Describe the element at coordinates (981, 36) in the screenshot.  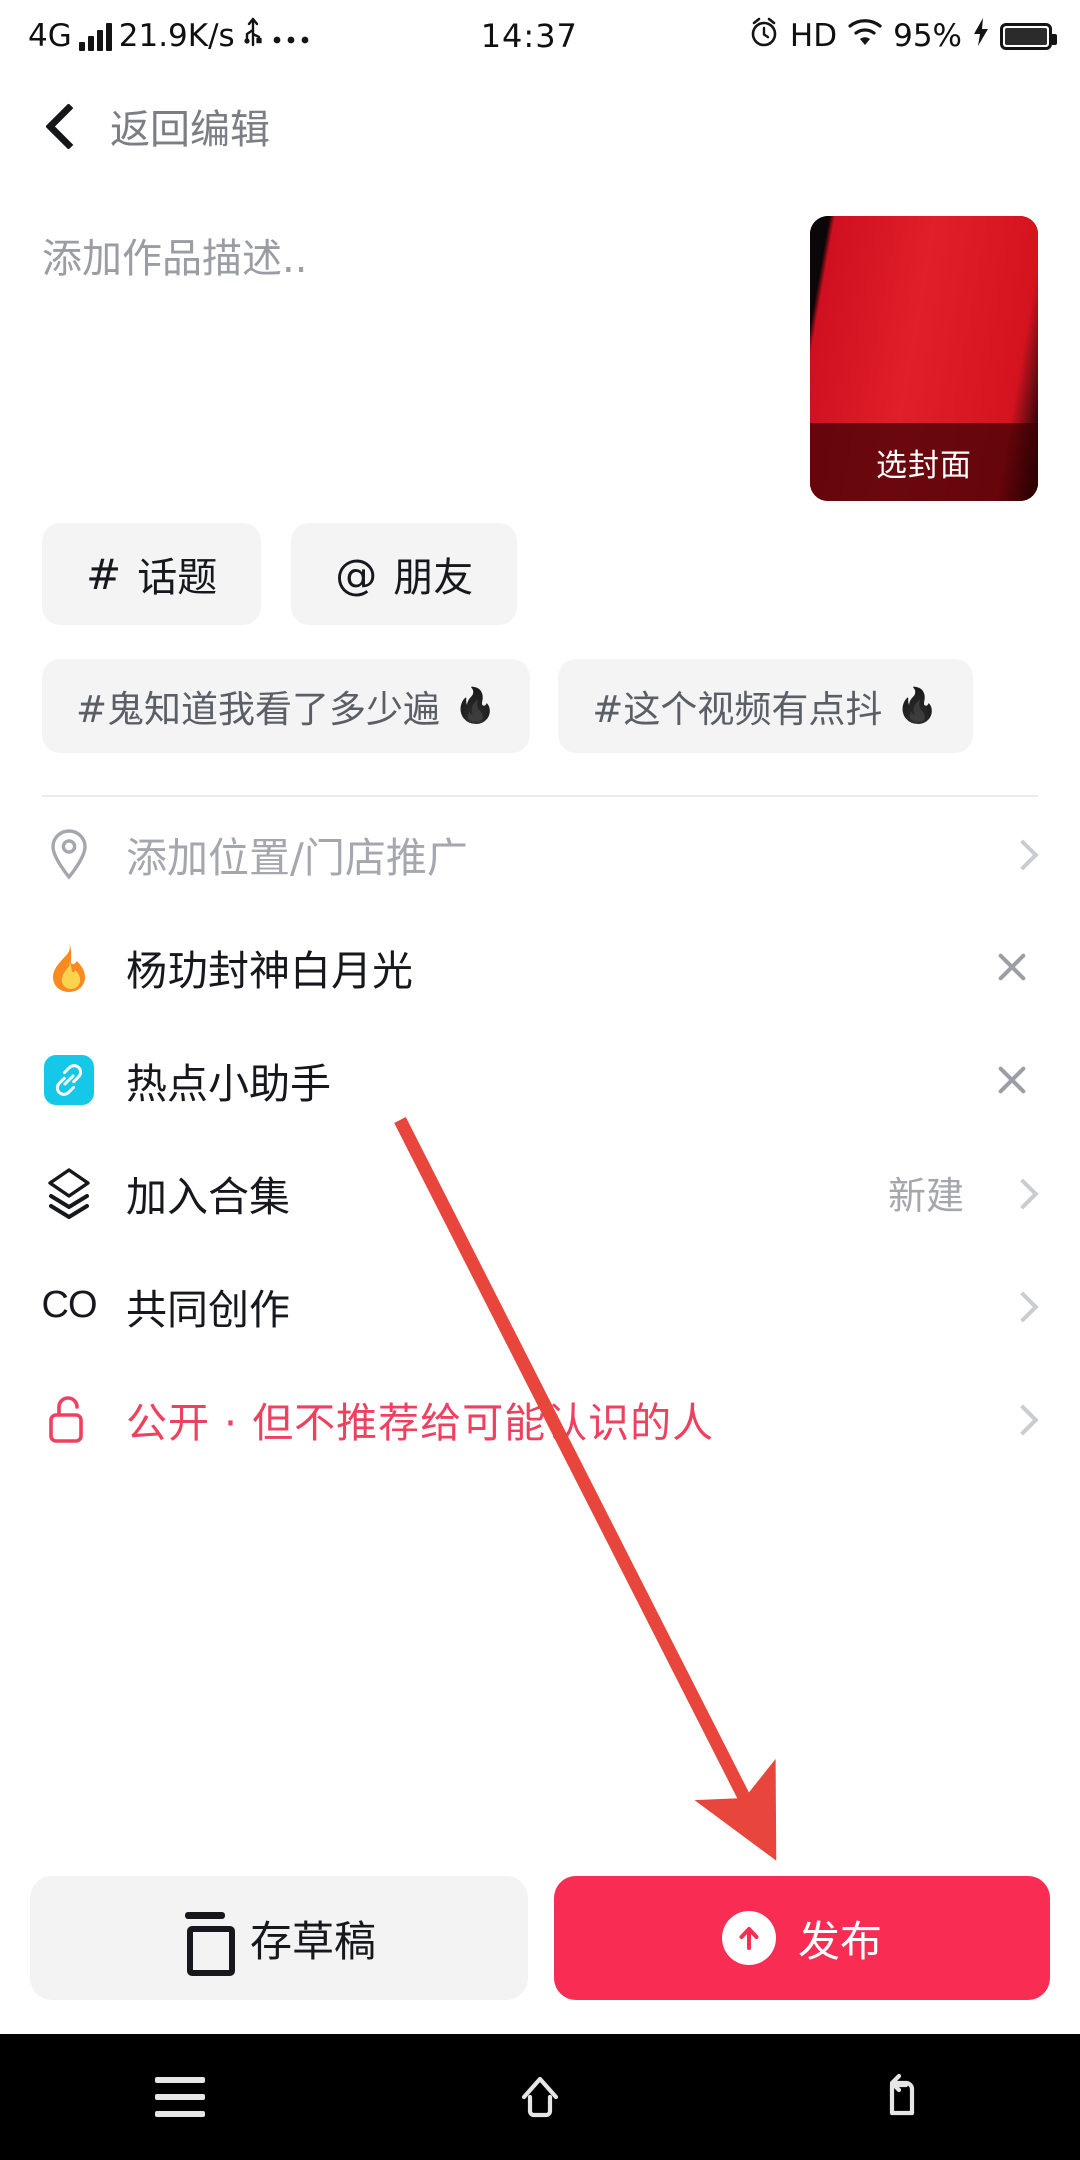
I see `bolt-icon` at that location.